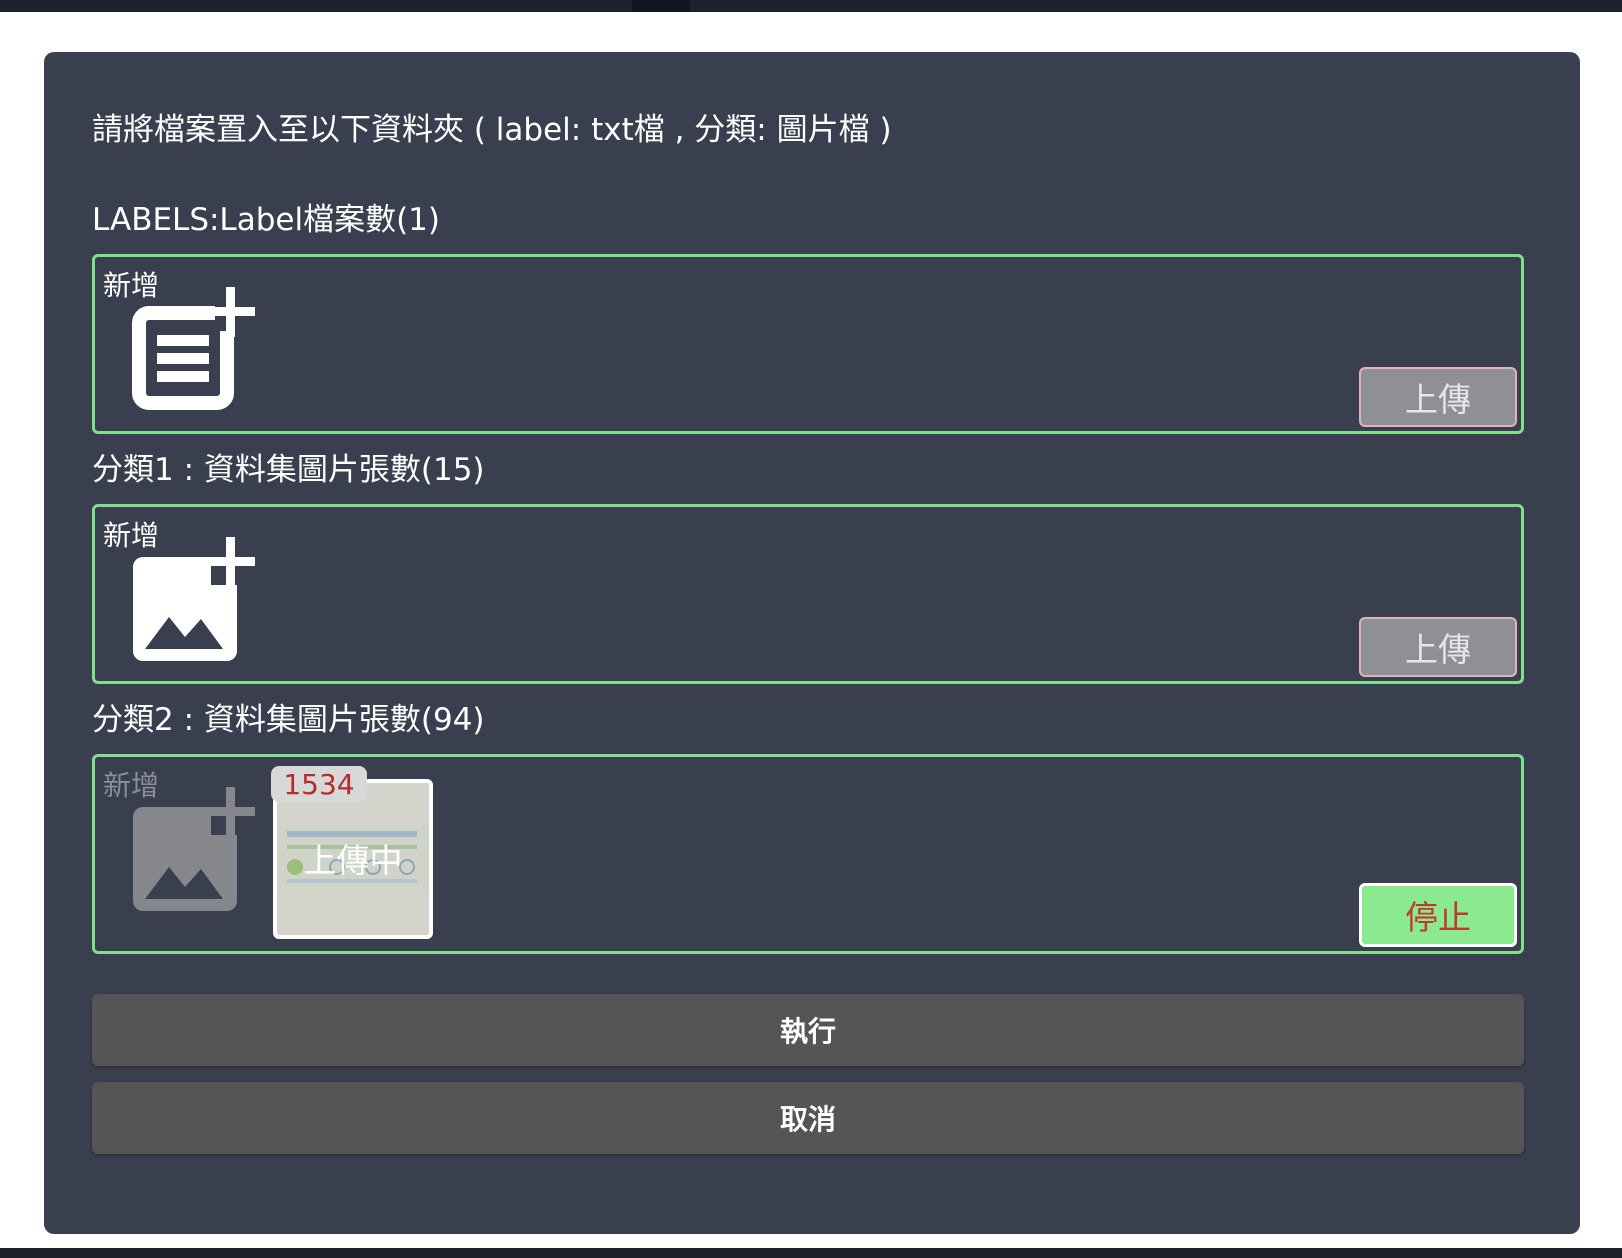  I want to click on dialog-instruction: 請將檔案置入至以下資料夾 ( label: txt檔 , 分類: 圖片檔 ), so click(492, 130).